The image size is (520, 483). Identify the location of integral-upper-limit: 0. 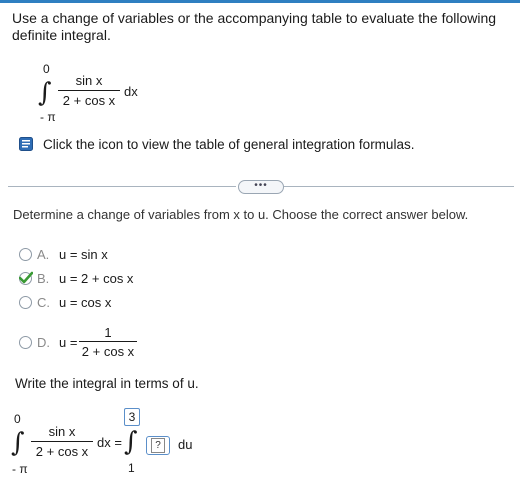
(46, 69).